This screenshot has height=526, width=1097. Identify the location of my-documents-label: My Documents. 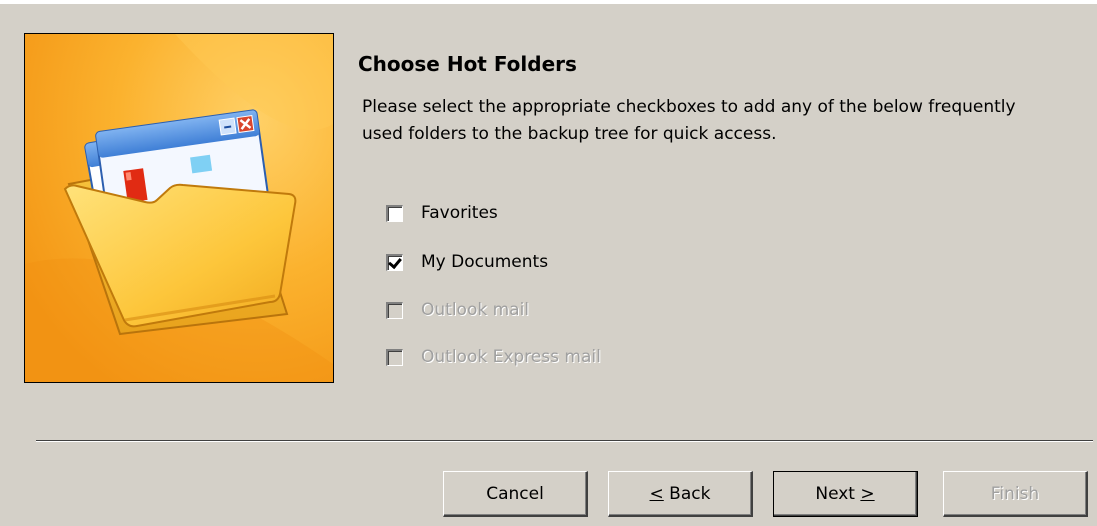
(484, 262).